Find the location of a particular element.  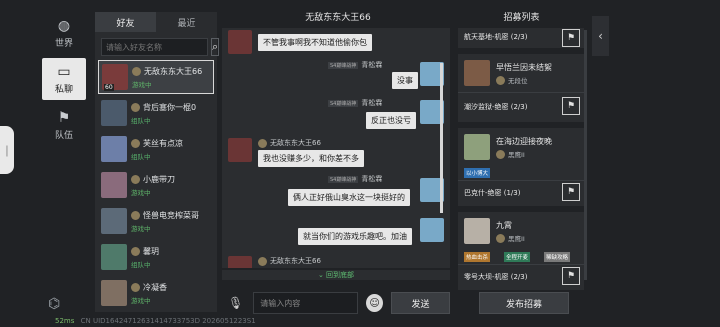

list-item: 馨玥 组队中 is located at coordinates (156, 257).